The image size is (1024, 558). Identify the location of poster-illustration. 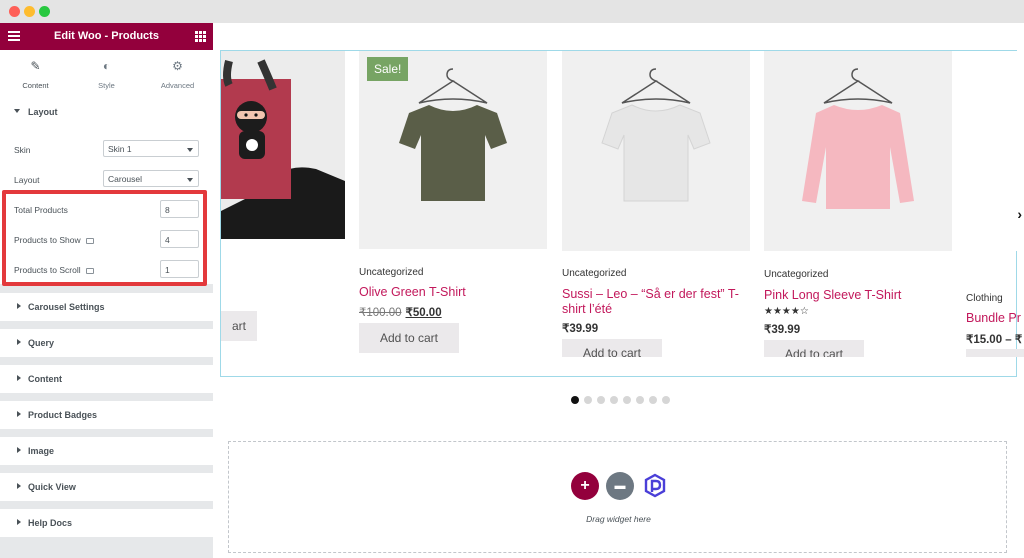
(283, 145).